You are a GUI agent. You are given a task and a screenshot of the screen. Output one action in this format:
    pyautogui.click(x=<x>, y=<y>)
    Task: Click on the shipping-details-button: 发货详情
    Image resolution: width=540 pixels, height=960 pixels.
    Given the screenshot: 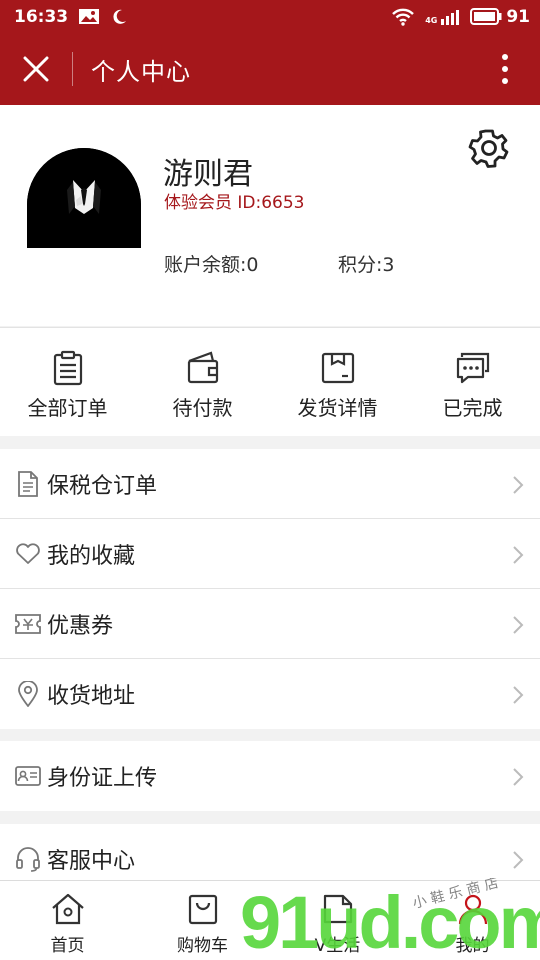 What is the action you would take?
    pyautogui.click(x=337, y=382)
    